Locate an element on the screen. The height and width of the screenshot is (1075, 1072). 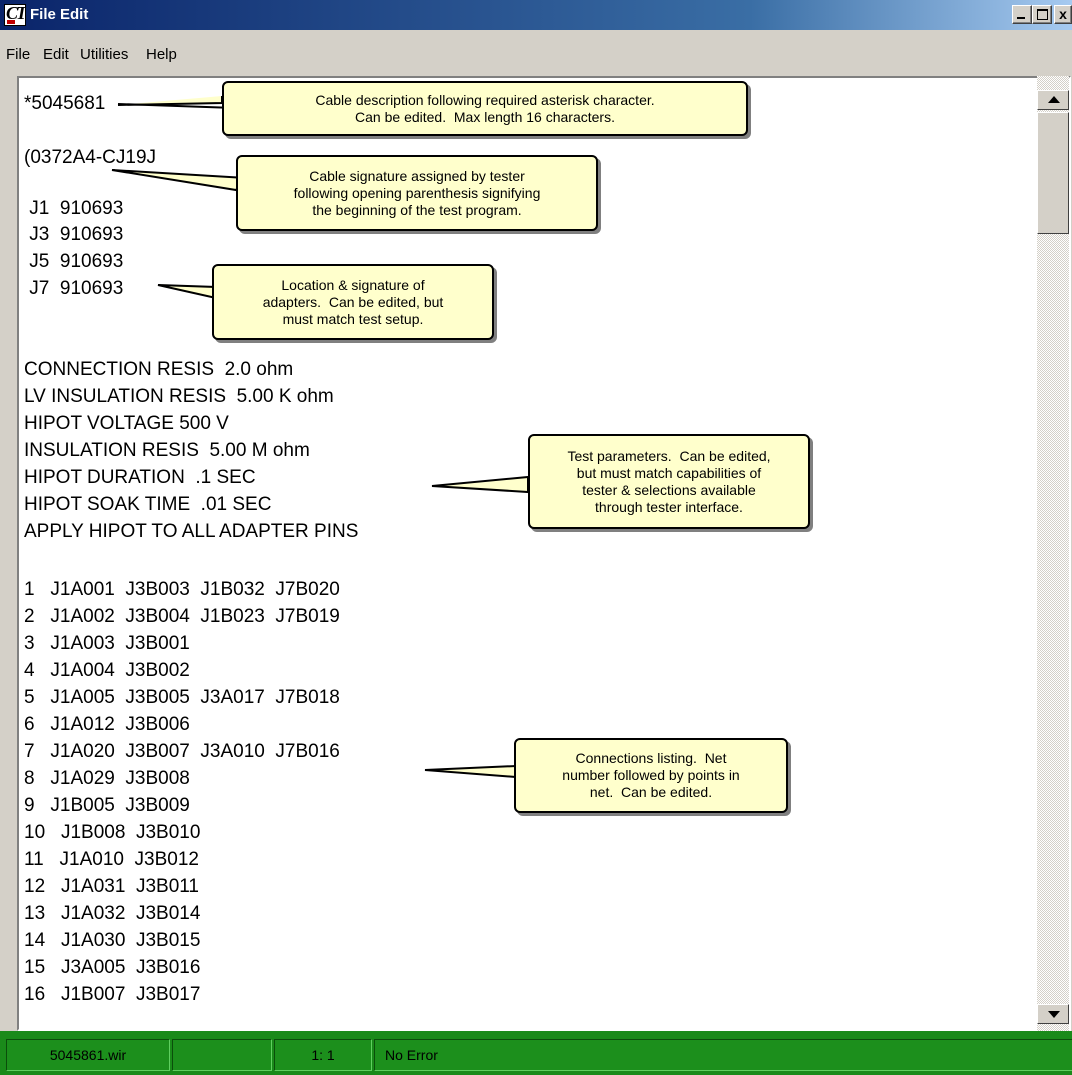
net-line: 1 J1A001 J3B003 J1B032 J7B020 is located at coordinates (182, 590).